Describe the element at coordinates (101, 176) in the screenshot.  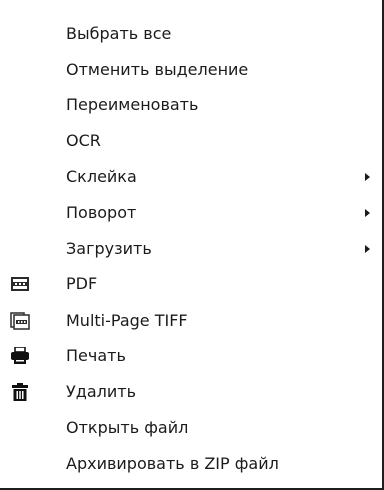
I see `menu-item-label: Склейка` at that location.